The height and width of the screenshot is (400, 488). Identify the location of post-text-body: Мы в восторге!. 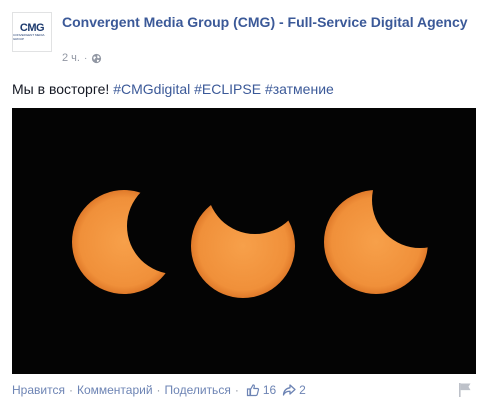
(61, 89).